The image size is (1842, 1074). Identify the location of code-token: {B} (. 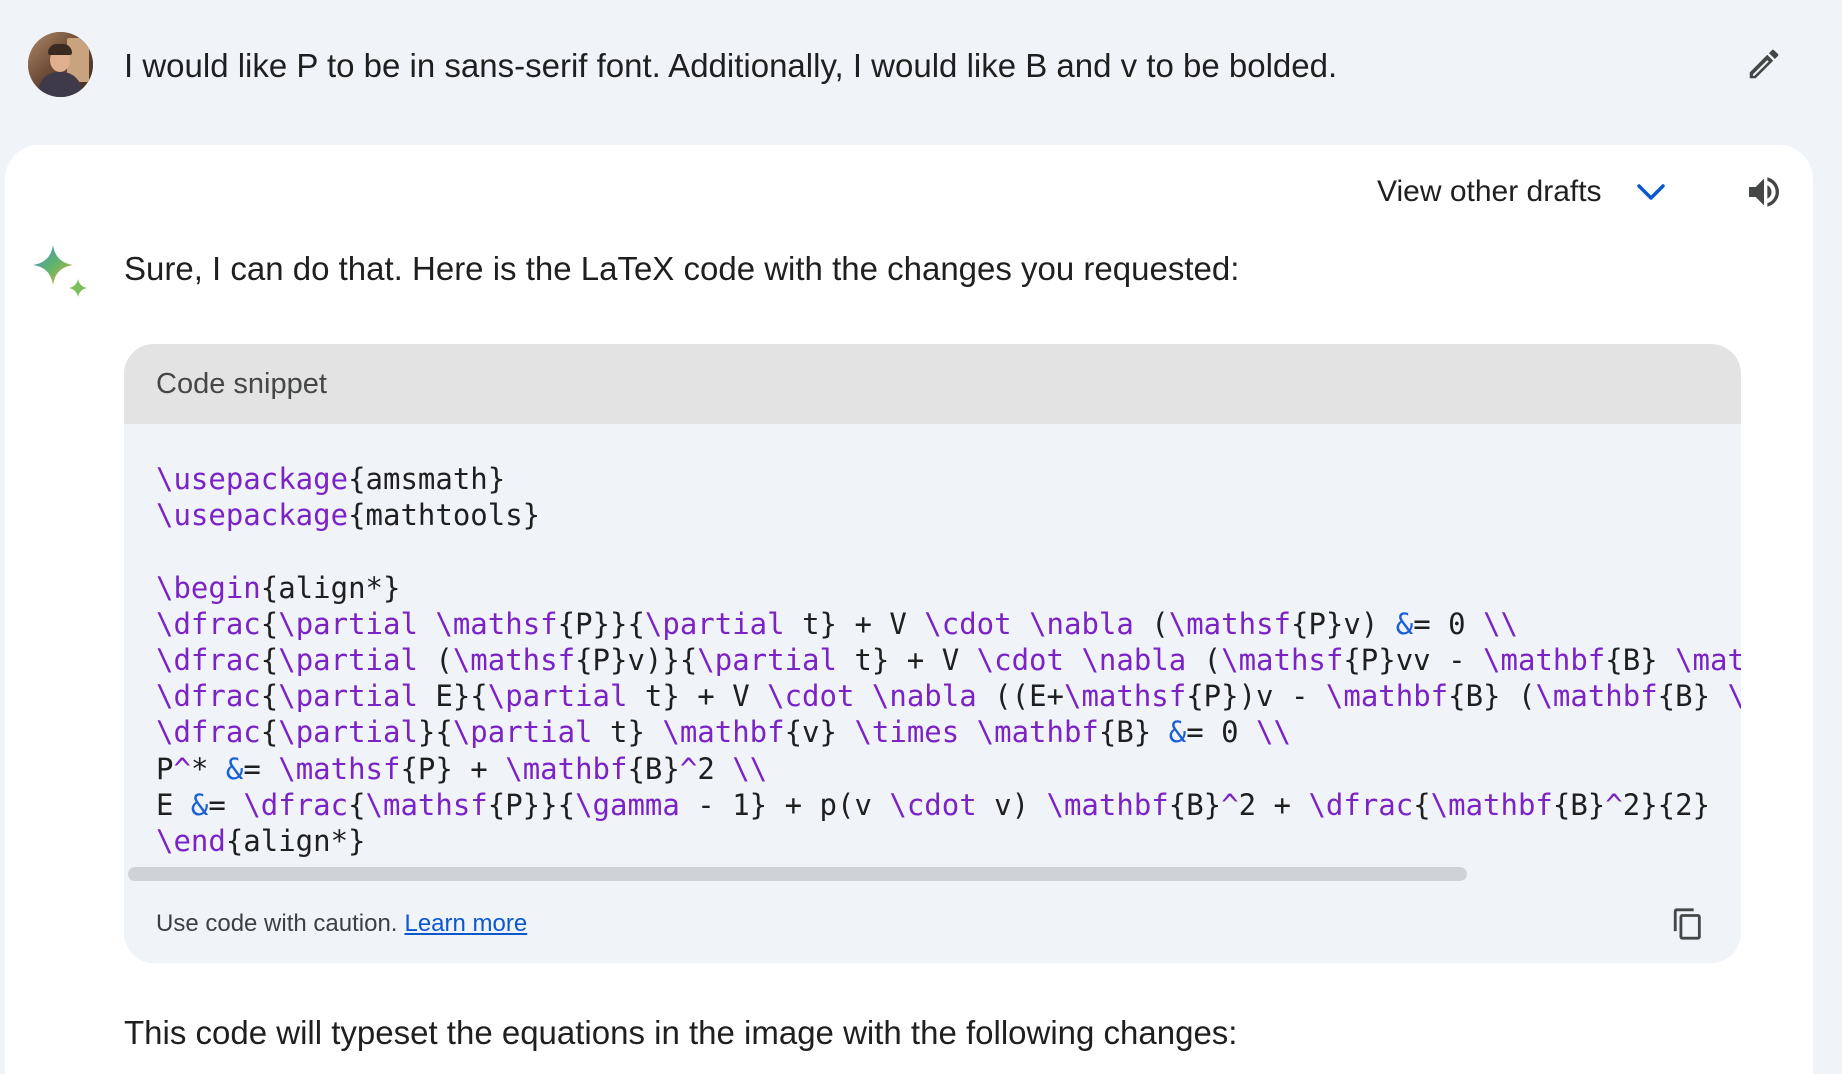
(1492, 696).